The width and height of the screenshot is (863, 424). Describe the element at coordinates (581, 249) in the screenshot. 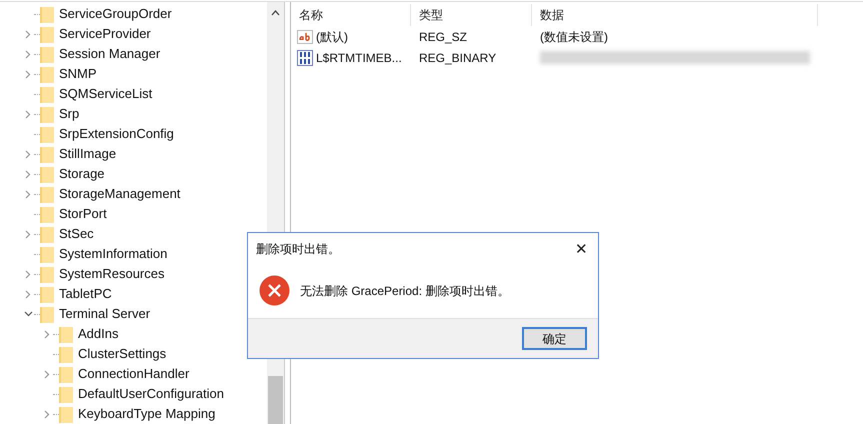

I see `close-button: ✕` at that location.